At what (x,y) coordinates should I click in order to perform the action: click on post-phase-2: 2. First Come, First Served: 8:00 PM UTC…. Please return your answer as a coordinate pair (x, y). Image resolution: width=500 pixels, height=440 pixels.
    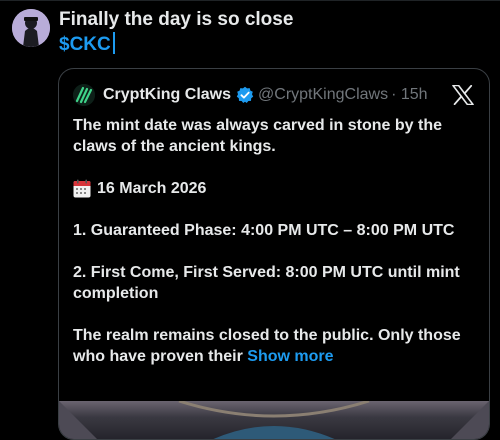
    Looking at the image, I should click on (266, 283).